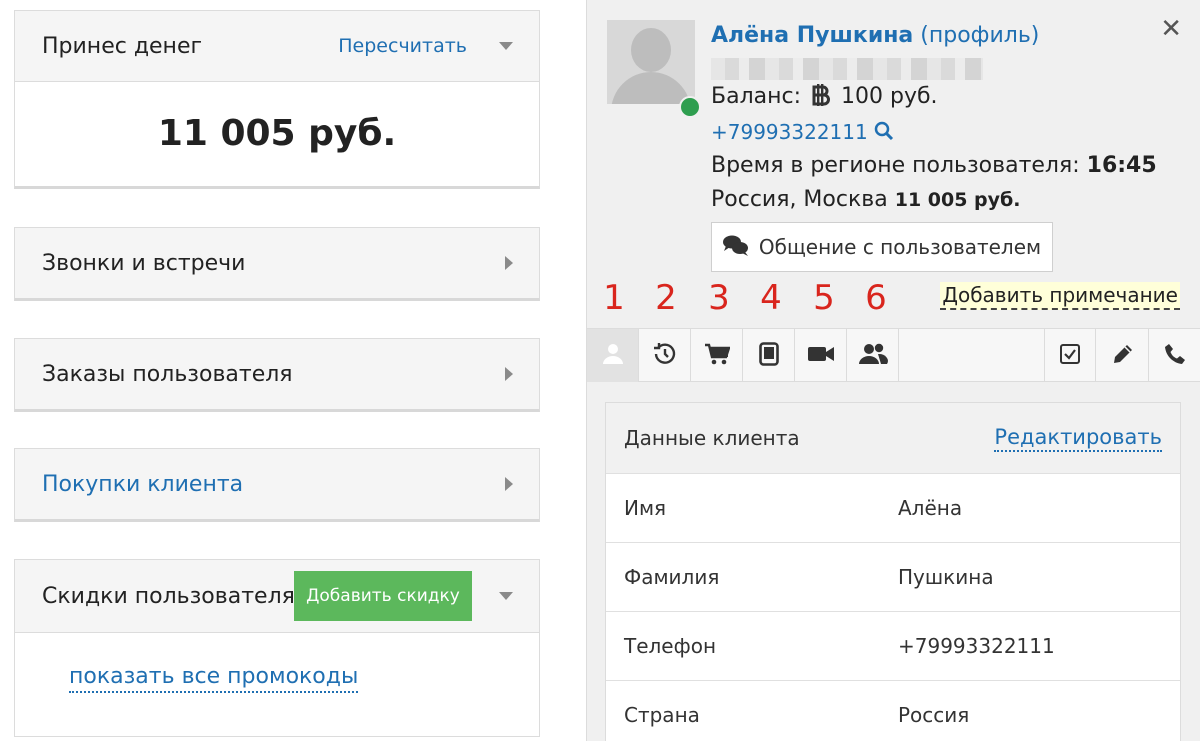 The width and height of the screenshot is (1200, 741). I want to click on add-discount-button: Добавить скидку, so click(383, 596).